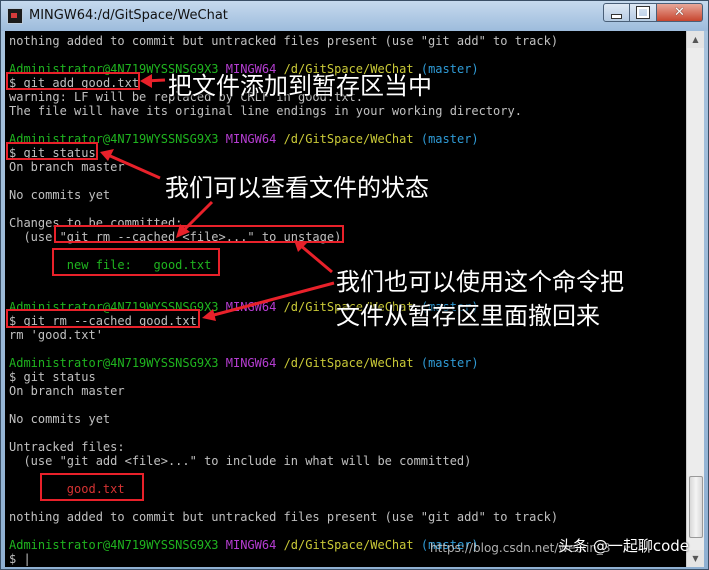  What do you see at coordinates (623, 546) in the screenshot?
I see `watermark-source: 头条 @一起聊code` at bounding box center [623, 546].